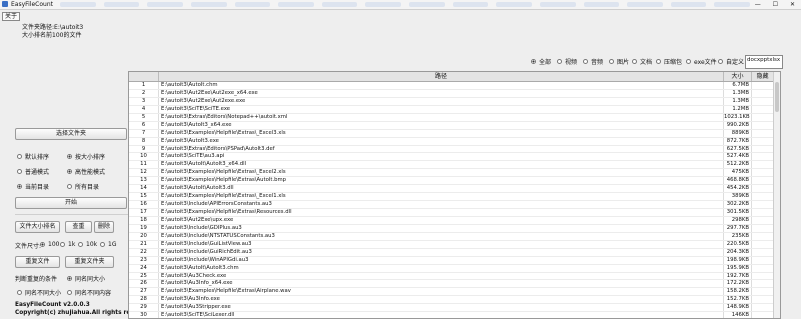 Image resolution: width=801 pixels, height=319 pixels. What do you see at coordinates (71, 203) in the screenshot?
I see `start-button: 开始` at bounding box center [71, 203].